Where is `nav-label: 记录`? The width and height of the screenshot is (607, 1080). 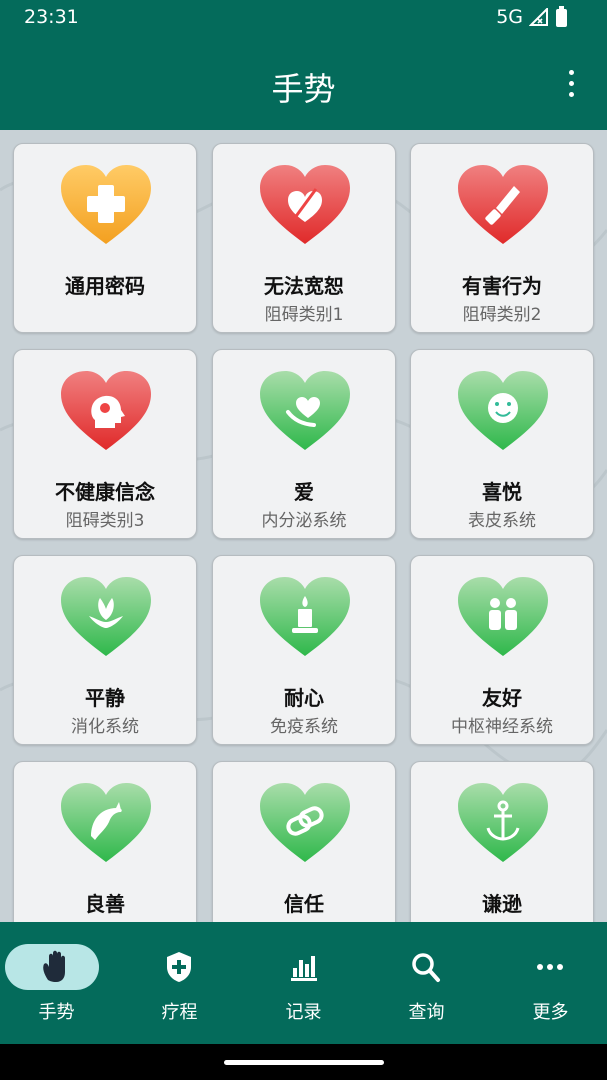 nav-label: 记录 is located at coordinates (303, 1012).